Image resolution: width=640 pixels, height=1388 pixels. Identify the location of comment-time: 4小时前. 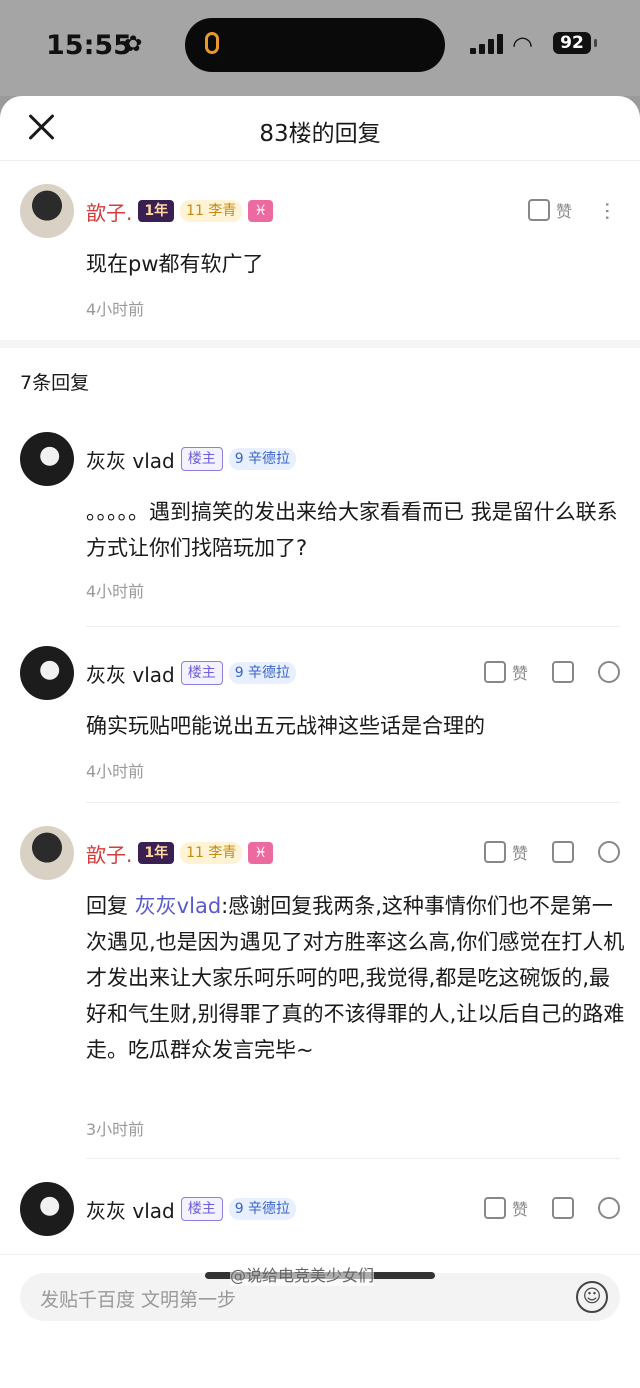
(115, 309).